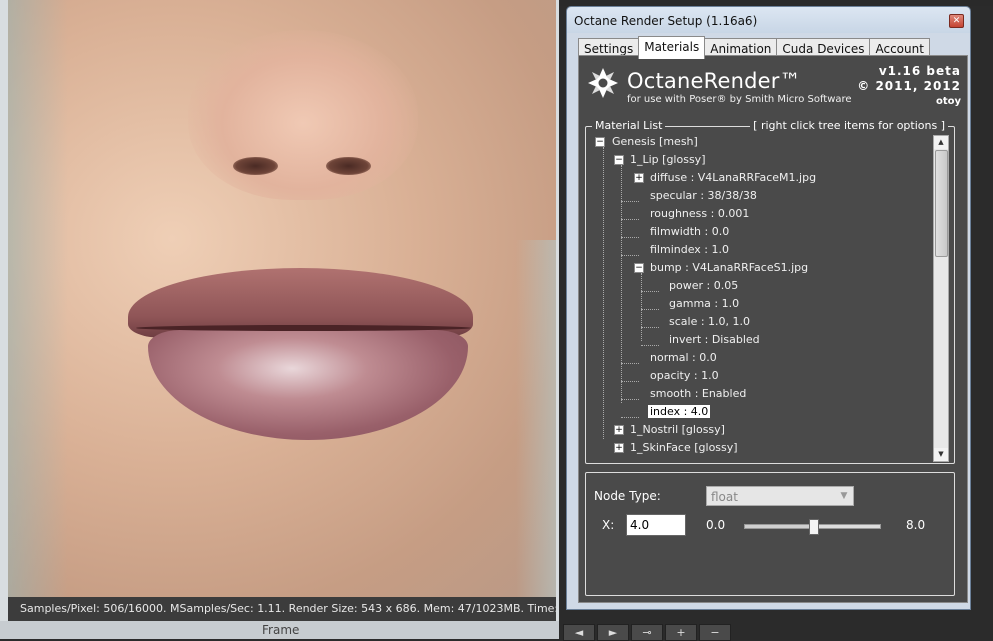 The height and width of the screenshot is (641, 993). I want to click on tree-item-specular: specular : 38/38/38, so click(703, 196).